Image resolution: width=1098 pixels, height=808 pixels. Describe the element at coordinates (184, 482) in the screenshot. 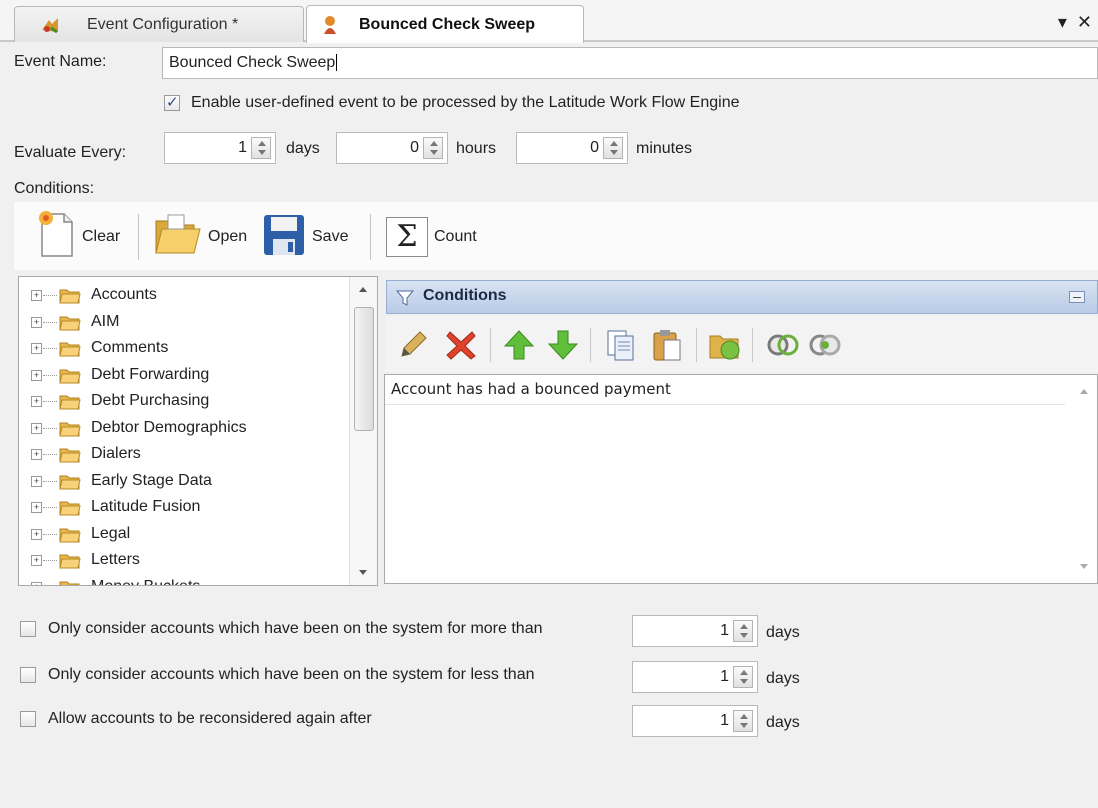

I see `tree-item: + Early Stage Data` at that location.